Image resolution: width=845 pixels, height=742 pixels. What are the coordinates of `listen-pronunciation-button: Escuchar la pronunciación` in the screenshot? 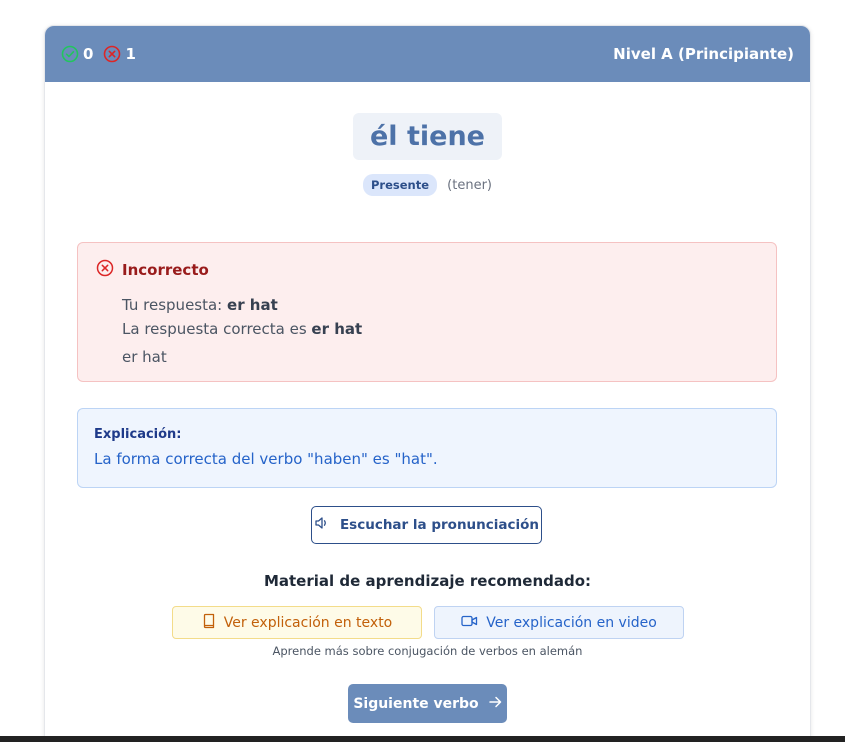 It's located at (426, 525).